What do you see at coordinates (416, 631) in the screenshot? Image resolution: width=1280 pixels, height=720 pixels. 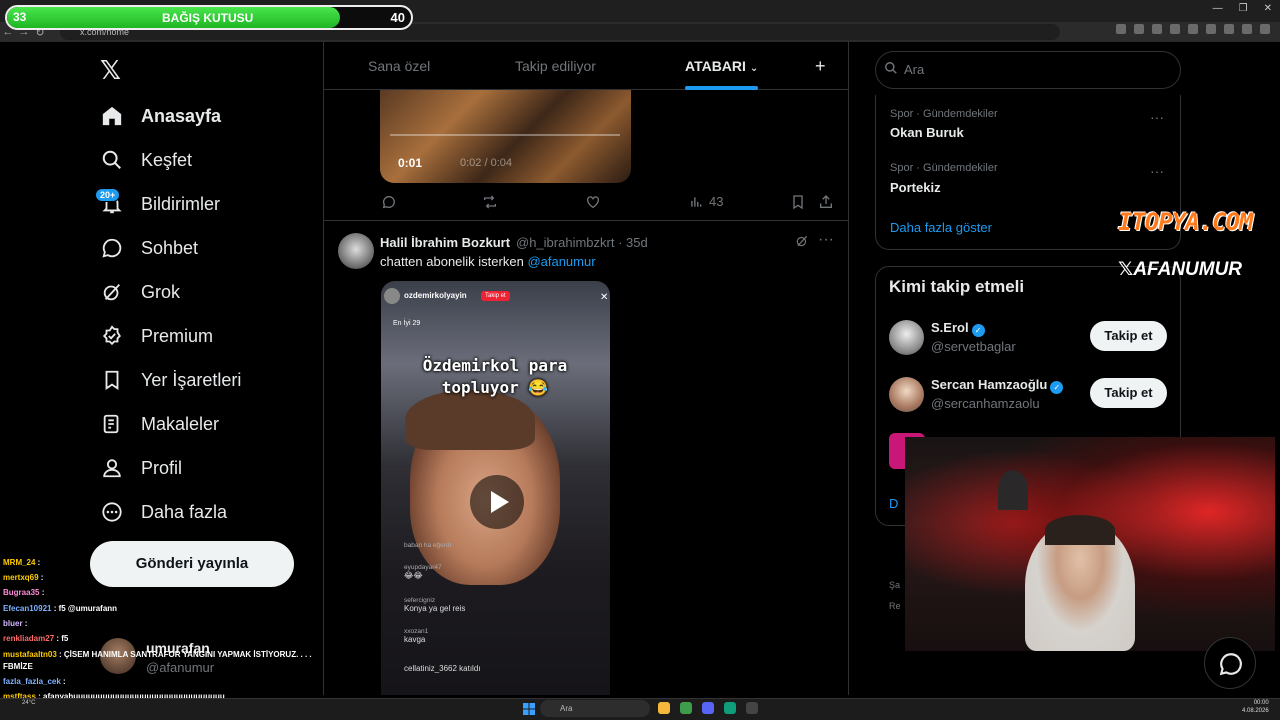 I see `video-comment-user: xxozan1` at bounding box center [416, 631].